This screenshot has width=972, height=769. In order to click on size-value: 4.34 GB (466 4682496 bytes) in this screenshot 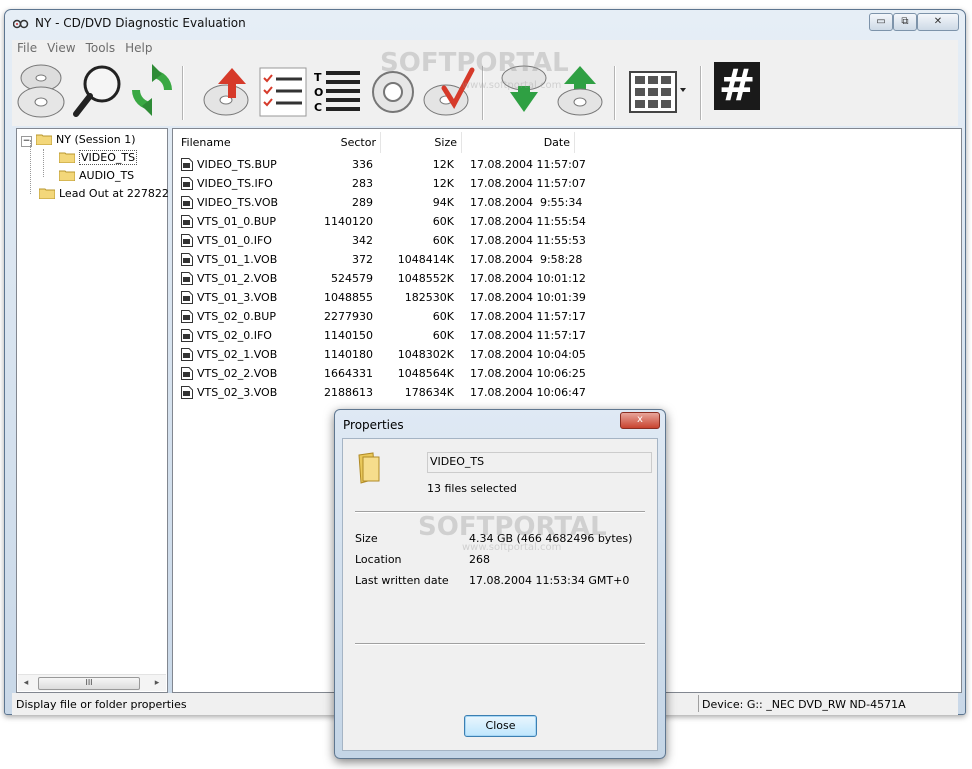, I will do `click(551, 538)`.